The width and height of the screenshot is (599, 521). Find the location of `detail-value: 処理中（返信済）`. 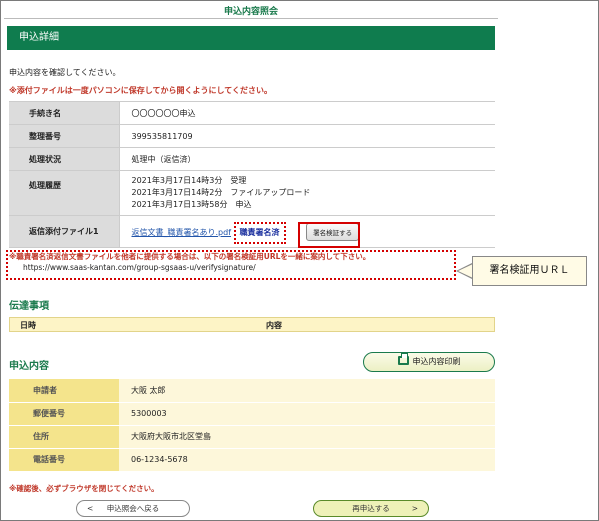

detail-value: 処理中（返信済） is located at coordinates (307, 159).